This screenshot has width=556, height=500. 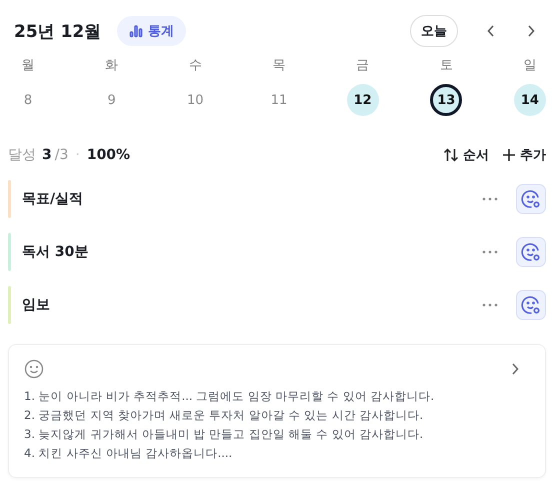 What do you see at coordinates (230, 396) in the screenshot?
I see `journal-line: 1. 눈이 아니라 비가 추적추적... 그럼에도 임장 마무리할 수 있어 감사합니다.` at bounding box center [230, 396].